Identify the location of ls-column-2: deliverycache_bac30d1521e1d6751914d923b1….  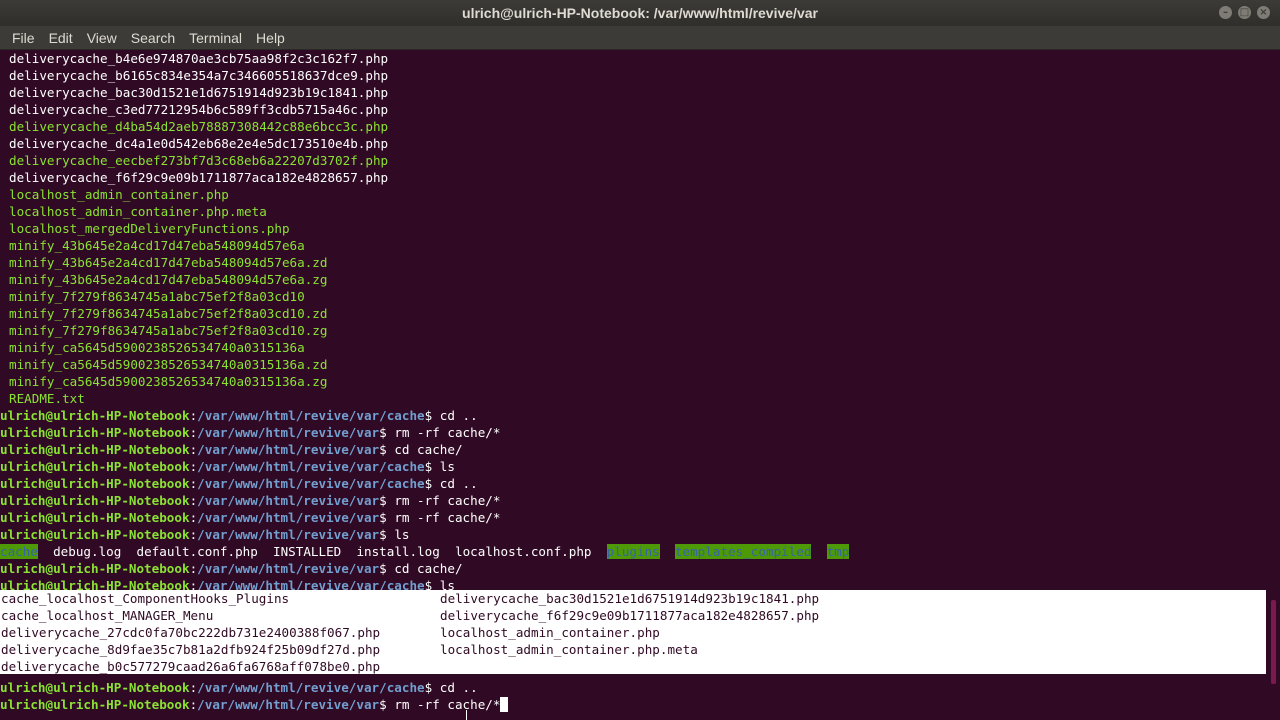
(629, 624).